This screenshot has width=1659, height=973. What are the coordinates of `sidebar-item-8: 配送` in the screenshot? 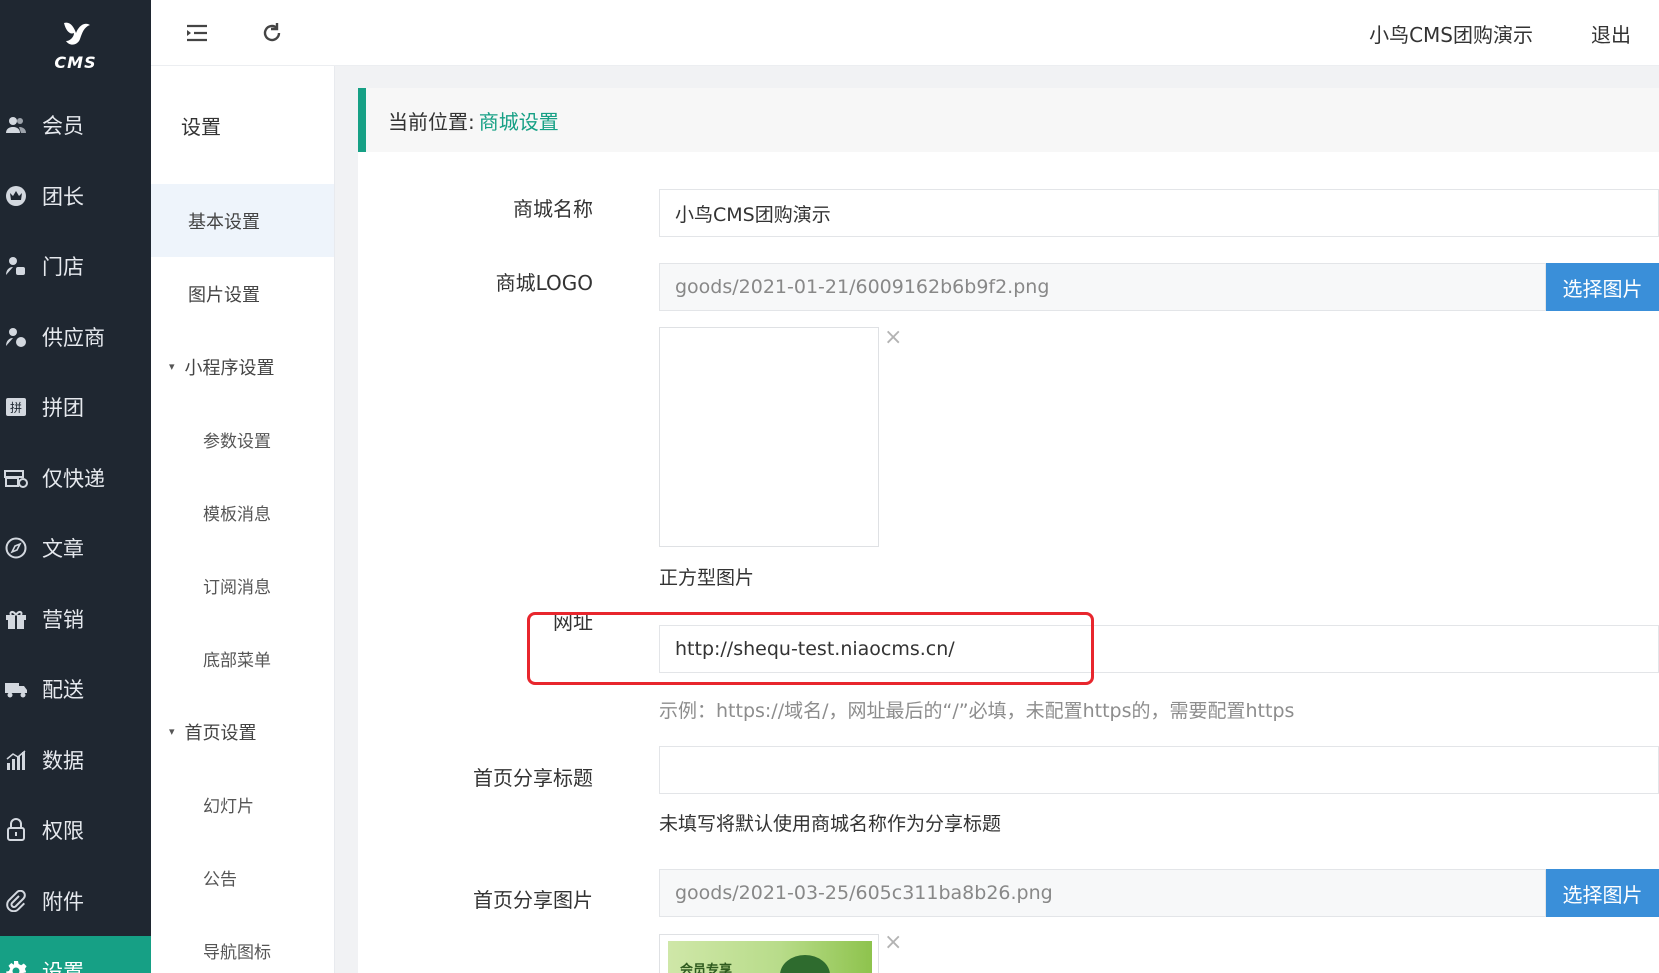 It's located at (75, 689).